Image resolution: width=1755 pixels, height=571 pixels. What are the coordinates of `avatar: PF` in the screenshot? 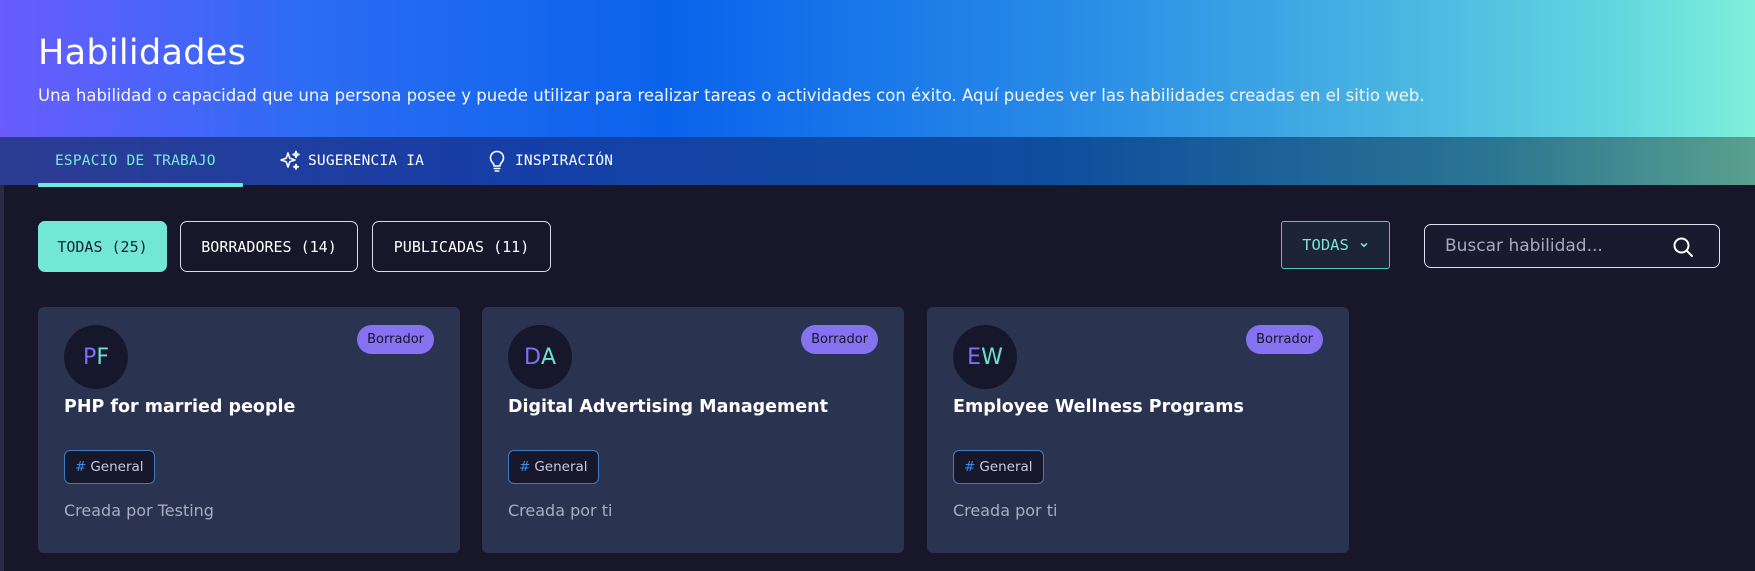 It's located at (96, 357).